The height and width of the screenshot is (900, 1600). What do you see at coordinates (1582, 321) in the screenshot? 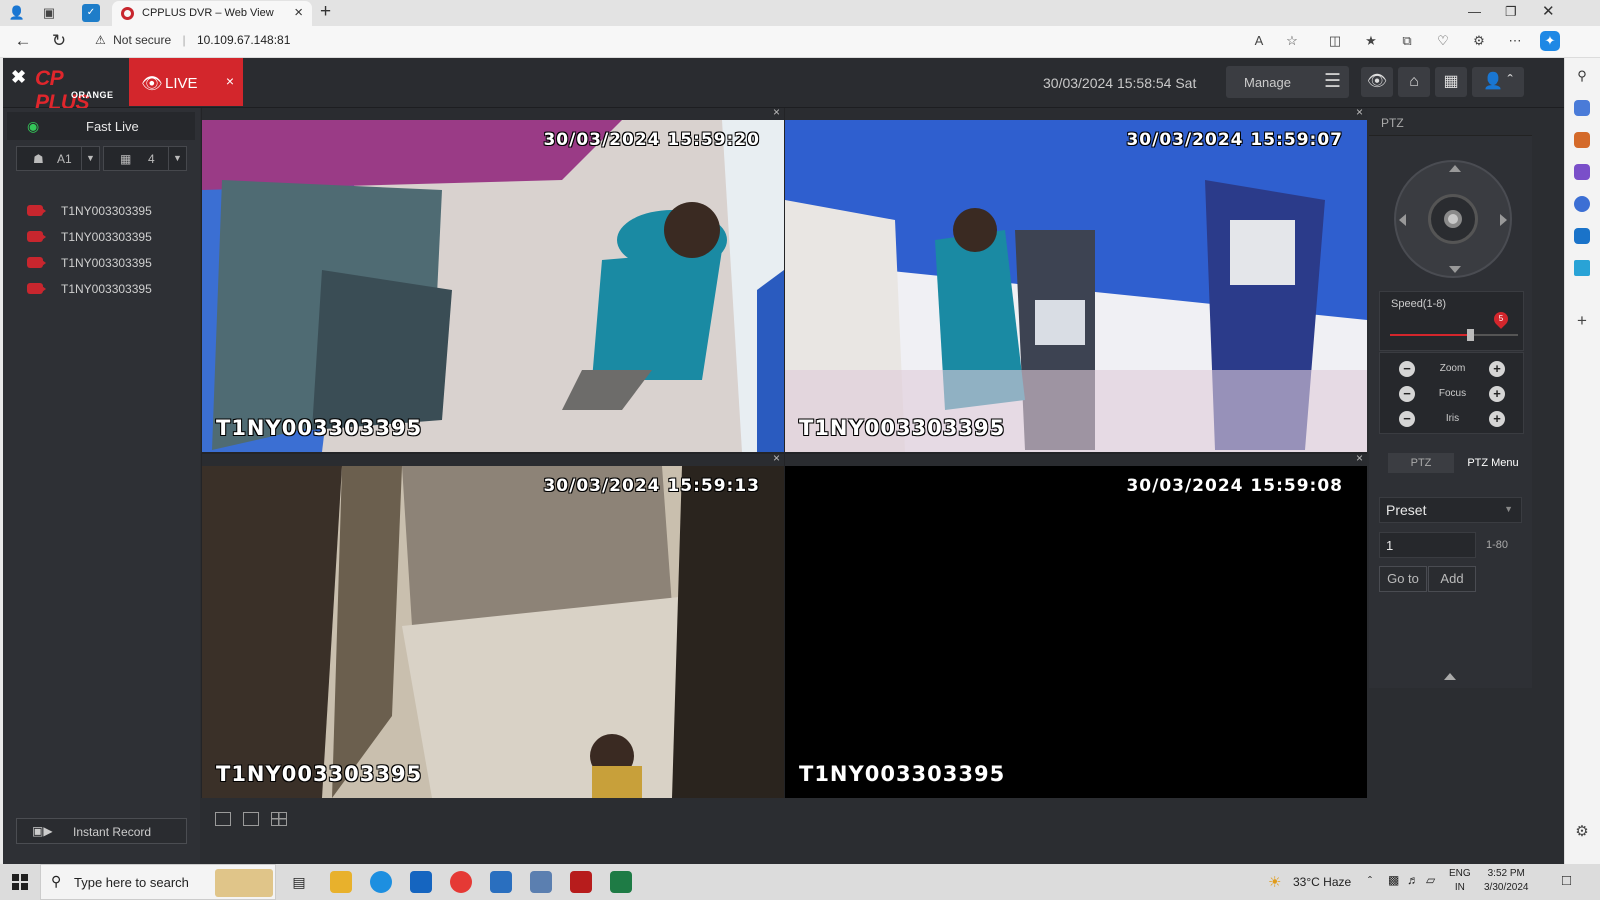
I see `add-icon: +` at bounding box center [1582, 321].